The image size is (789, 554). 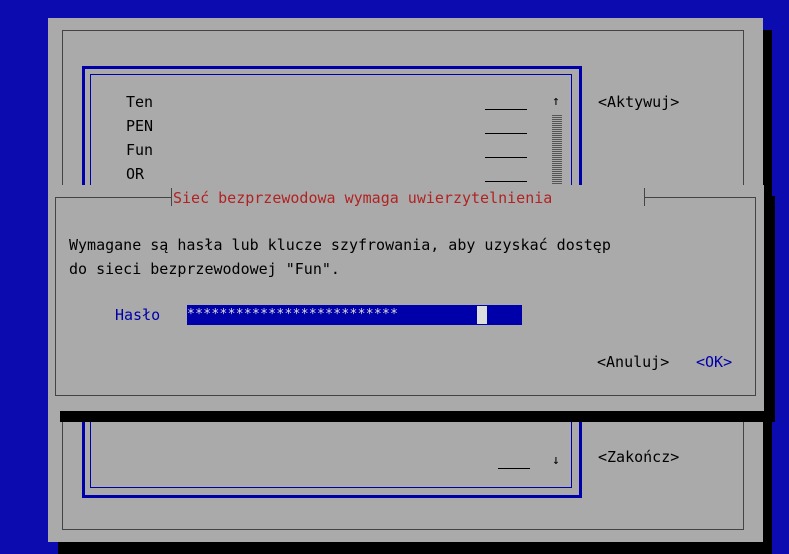 I want to click on password-label: Hasło, so click(x=138, y=315).